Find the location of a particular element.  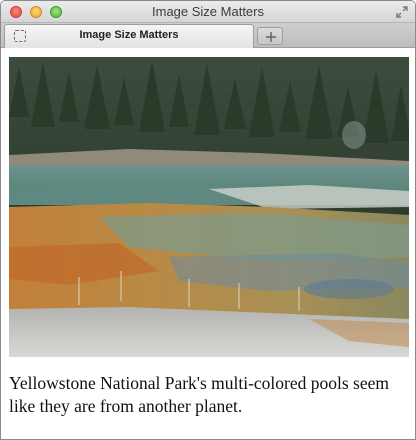

tab-image-size-matters: Image Size Matters is located at coordinates (129, 36).